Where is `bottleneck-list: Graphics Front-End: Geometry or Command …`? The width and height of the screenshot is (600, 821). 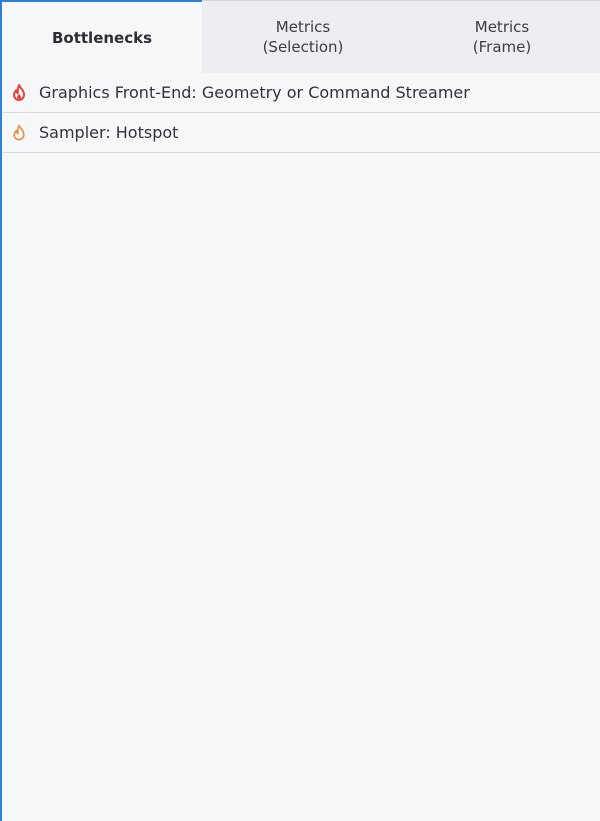 bottleneck-list: Graphics Front-End: Geometry or Command … is located at coordinates (301, 113).